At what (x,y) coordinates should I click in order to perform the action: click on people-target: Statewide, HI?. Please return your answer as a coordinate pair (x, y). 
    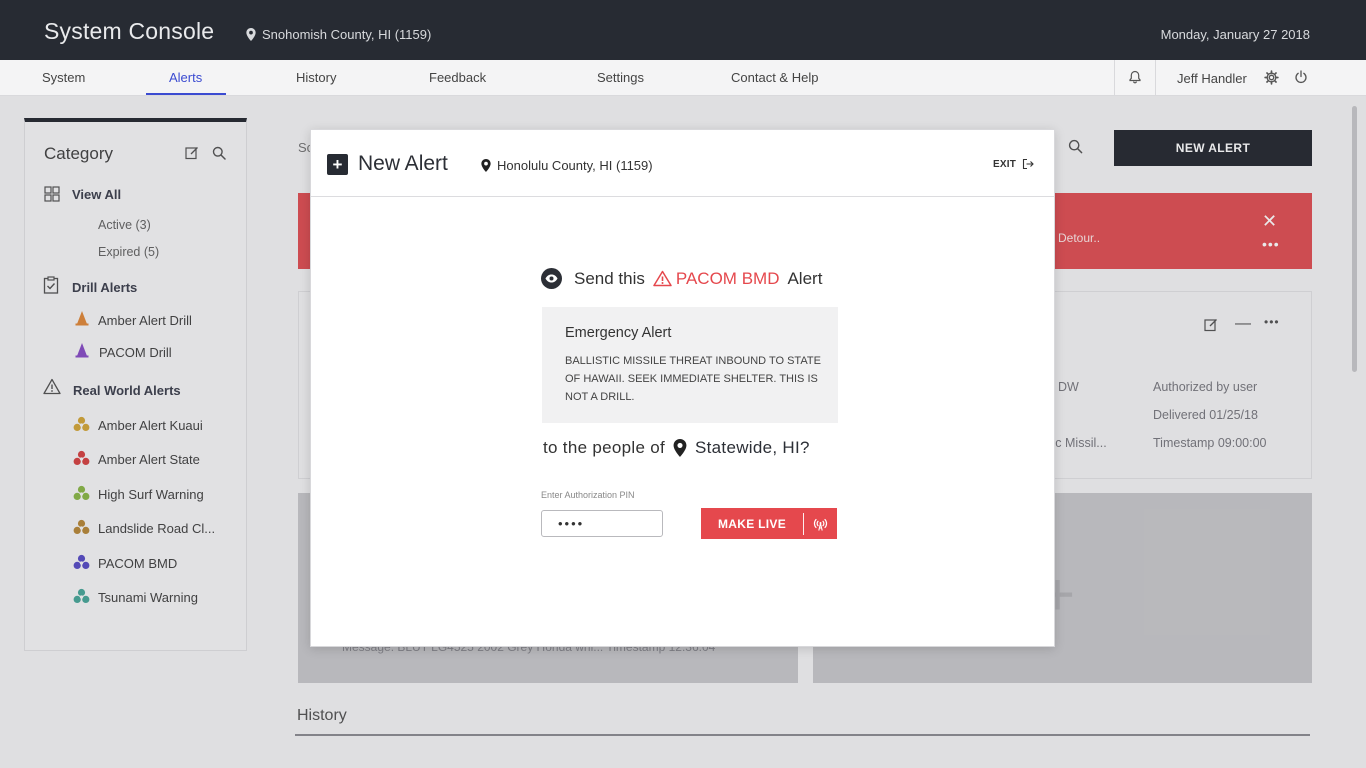
    Looking at the image, I should click on (752, 447).